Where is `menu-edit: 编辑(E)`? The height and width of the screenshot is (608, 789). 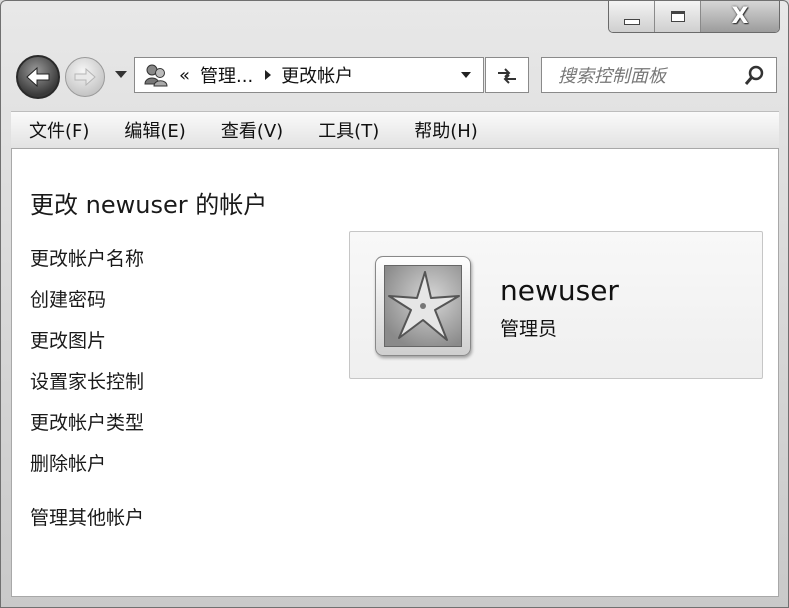
menu-edit: 编辑(E) is located at coordinates (154, 130).